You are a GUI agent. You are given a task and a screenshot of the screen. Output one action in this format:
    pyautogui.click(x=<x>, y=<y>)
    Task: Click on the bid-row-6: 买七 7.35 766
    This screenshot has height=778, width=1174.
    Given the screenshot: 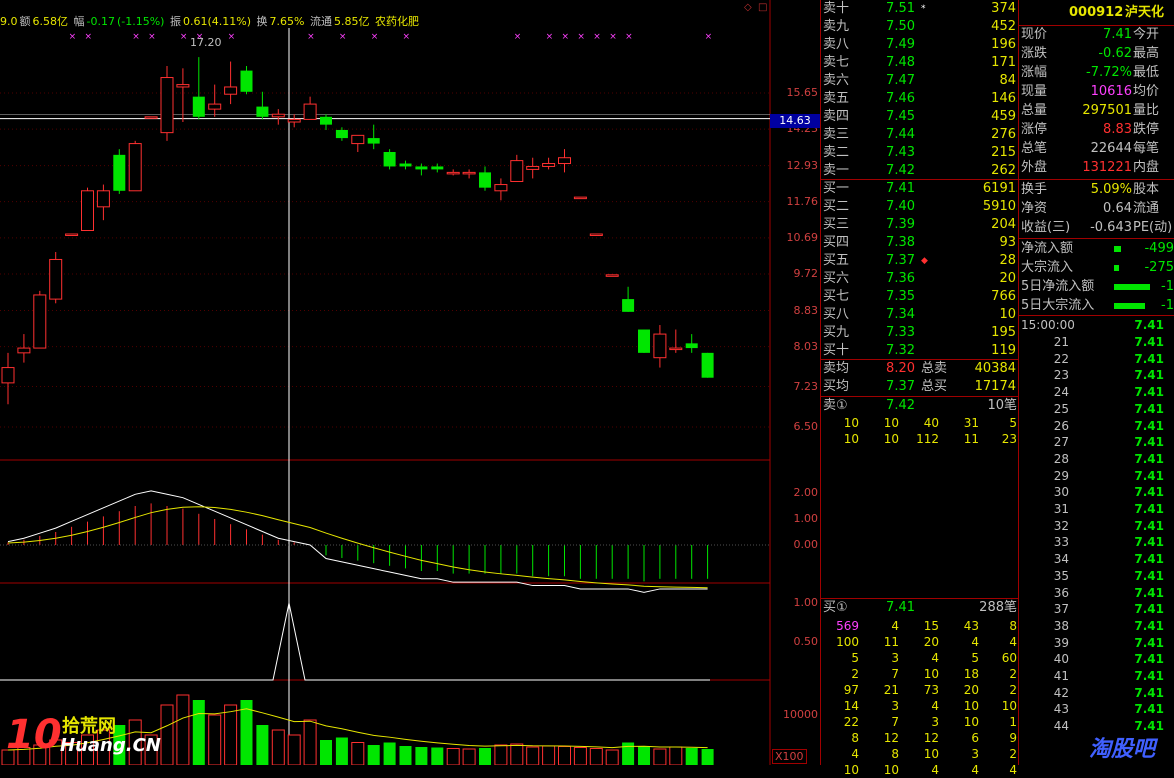 What is the action you would take?
    pyautogui.click(x=920, y=297)
    